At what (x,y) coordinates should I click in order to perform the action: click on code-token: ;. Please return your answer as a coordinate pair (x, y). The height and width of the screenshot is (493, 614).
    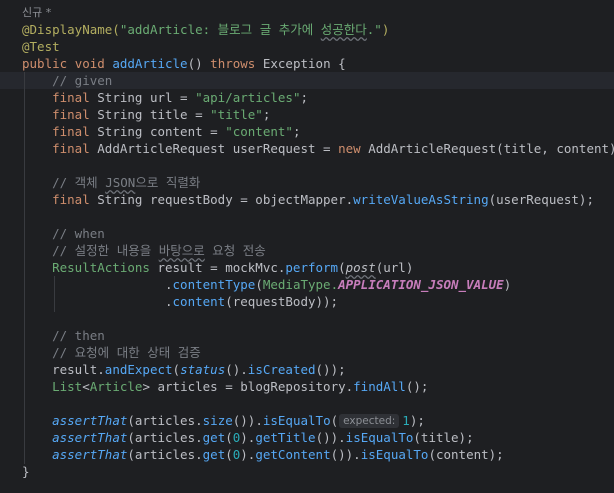
    Looking at the image, I should click on (296, 131).